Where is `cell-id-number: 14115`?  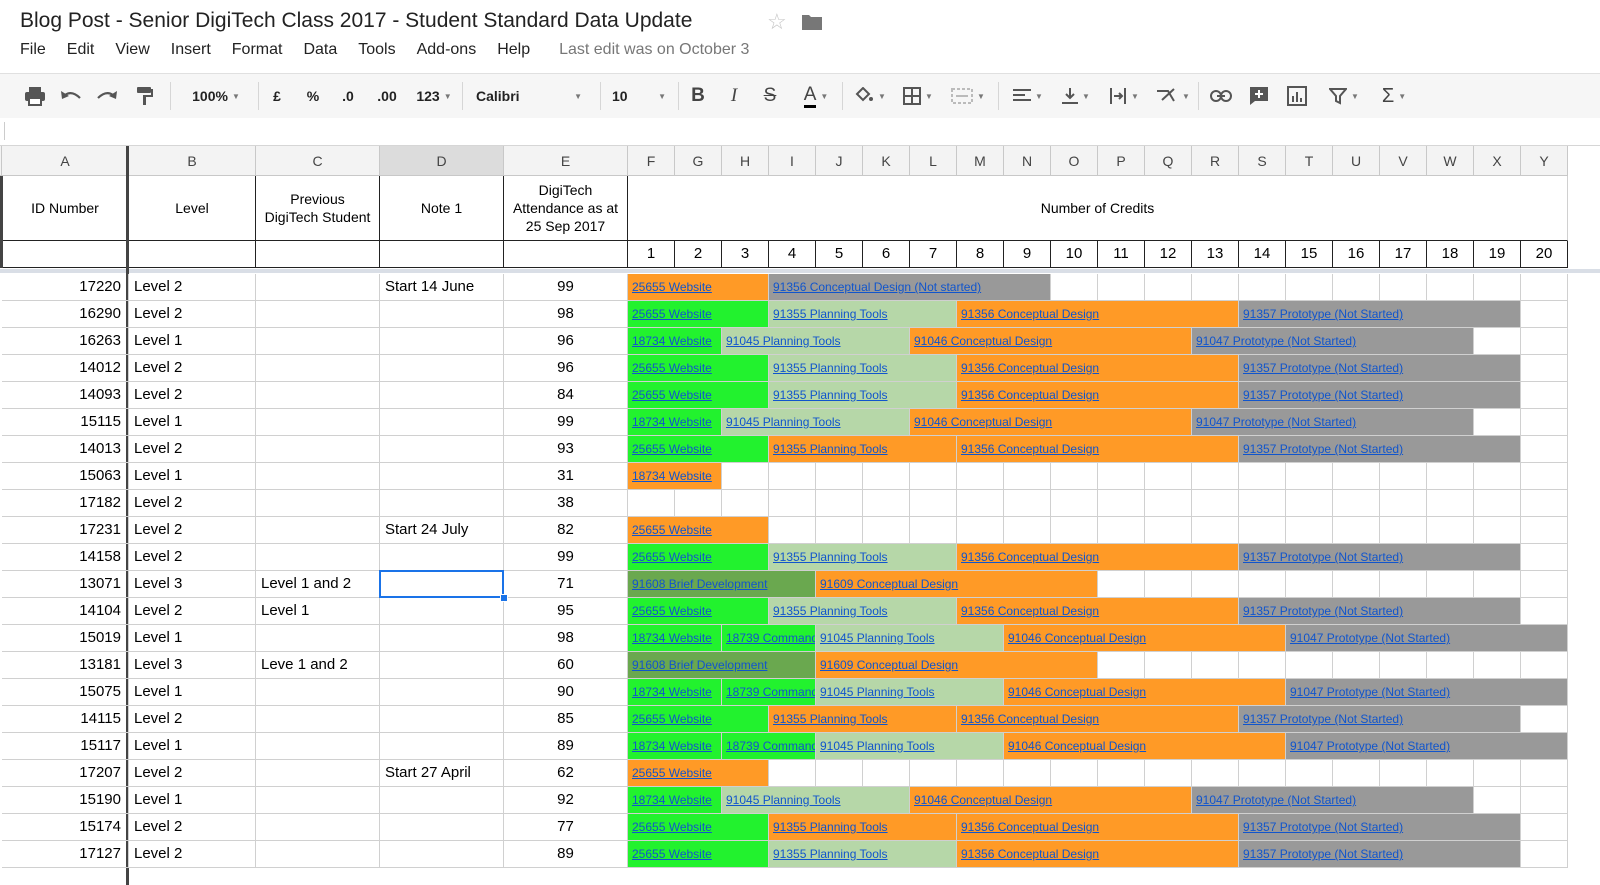
cell-id-number: 14115 is located at coordinates (65, 719).